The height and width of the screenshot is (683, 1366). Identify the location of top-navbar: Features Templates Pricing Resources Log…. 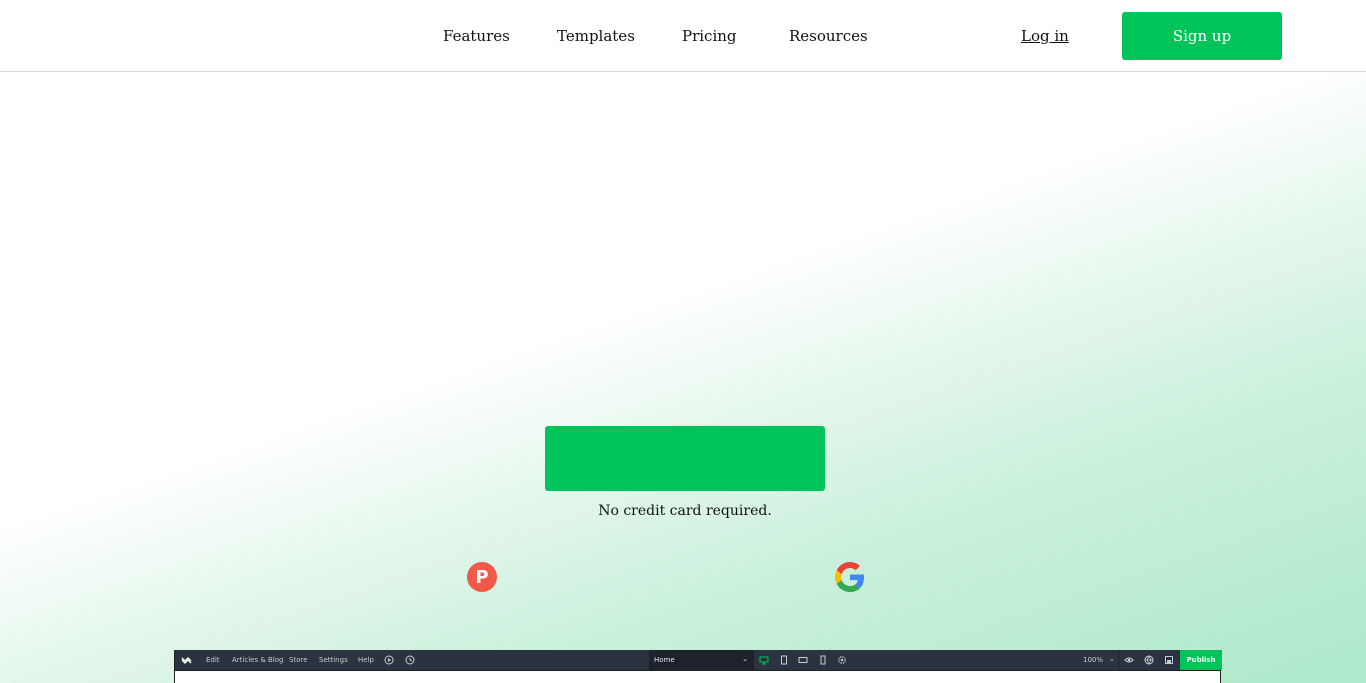
(683, 36).